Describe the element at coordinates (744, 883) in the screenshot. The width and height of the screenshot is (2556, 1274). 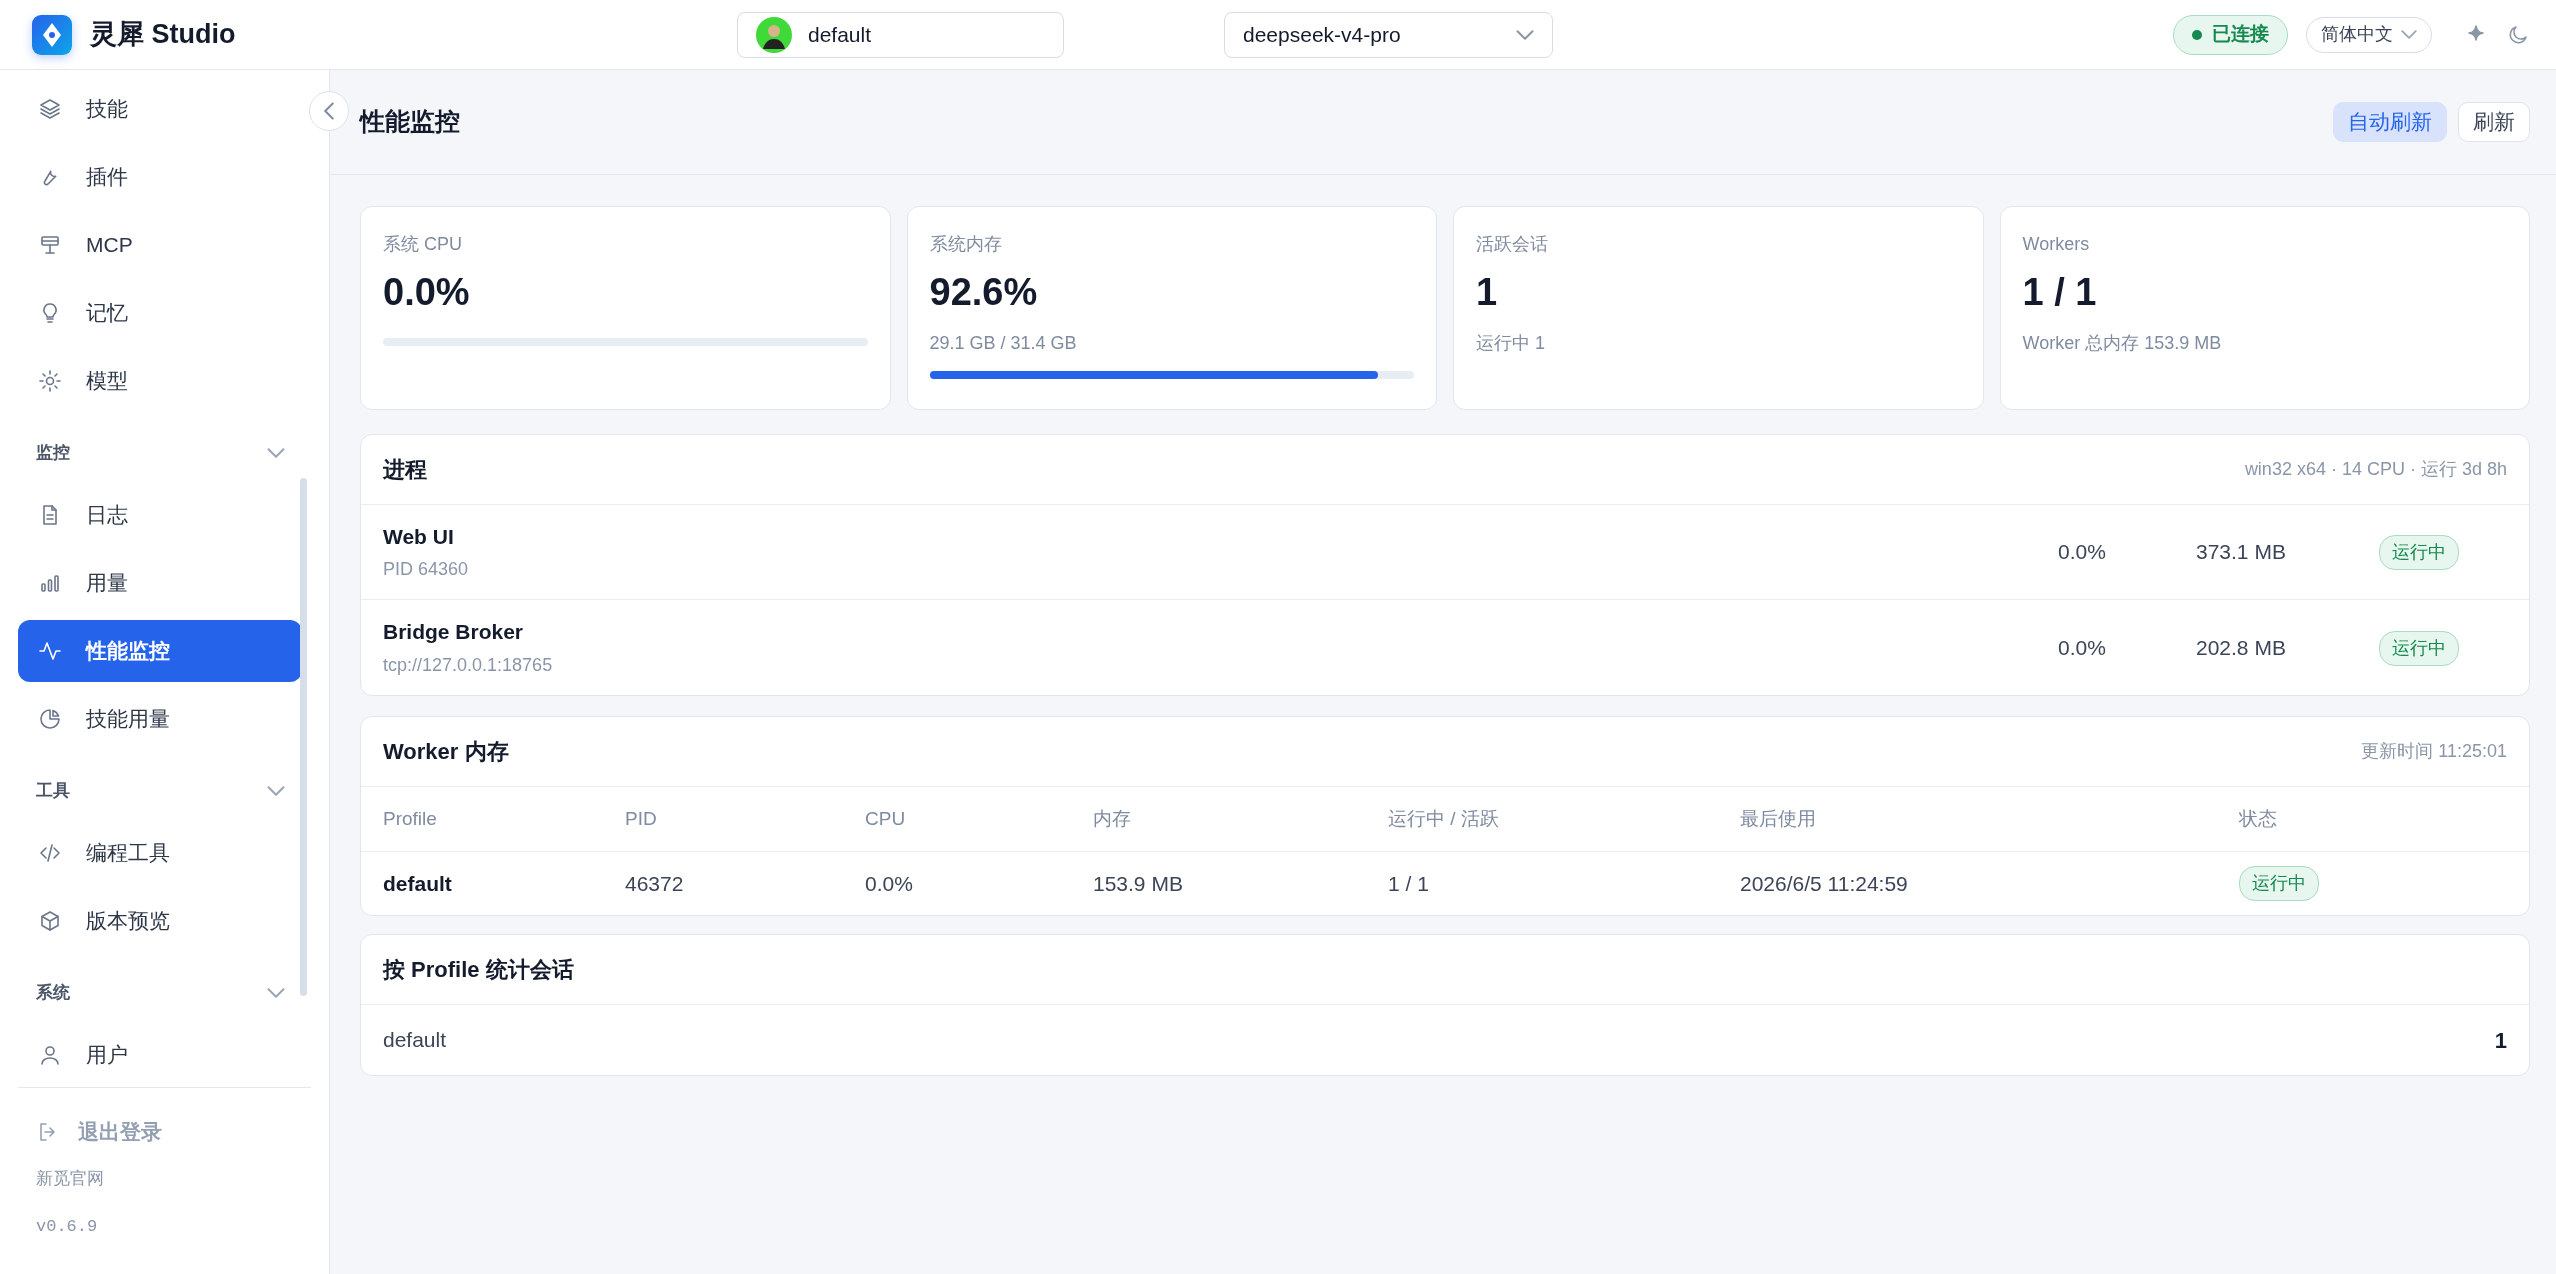
I see `table-cell: 46372` at that location.